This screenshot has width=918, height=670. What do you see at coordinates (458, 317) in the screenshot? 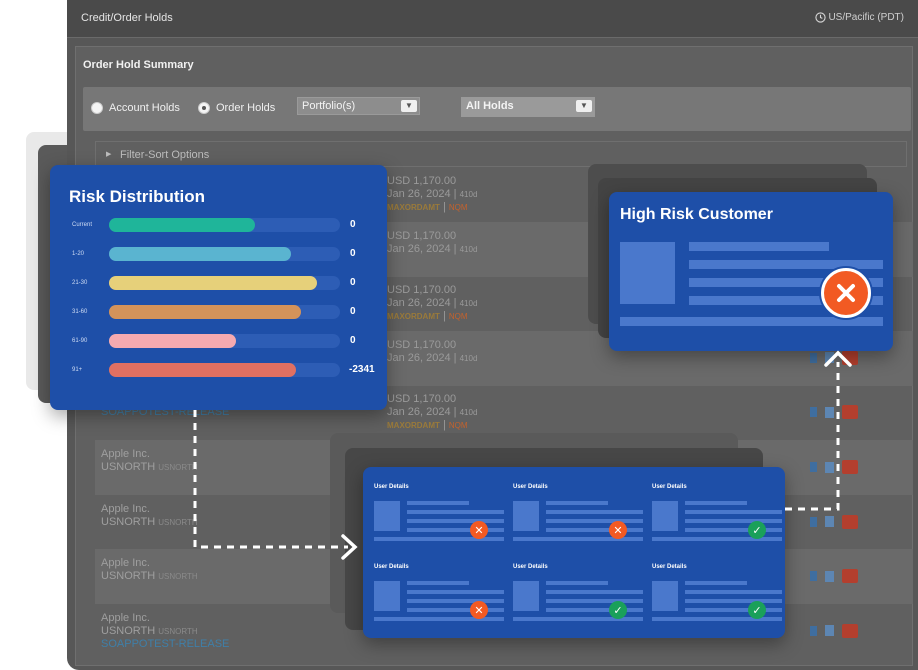
I see `hold-flag: NQM` at bounding box center [458, 317].